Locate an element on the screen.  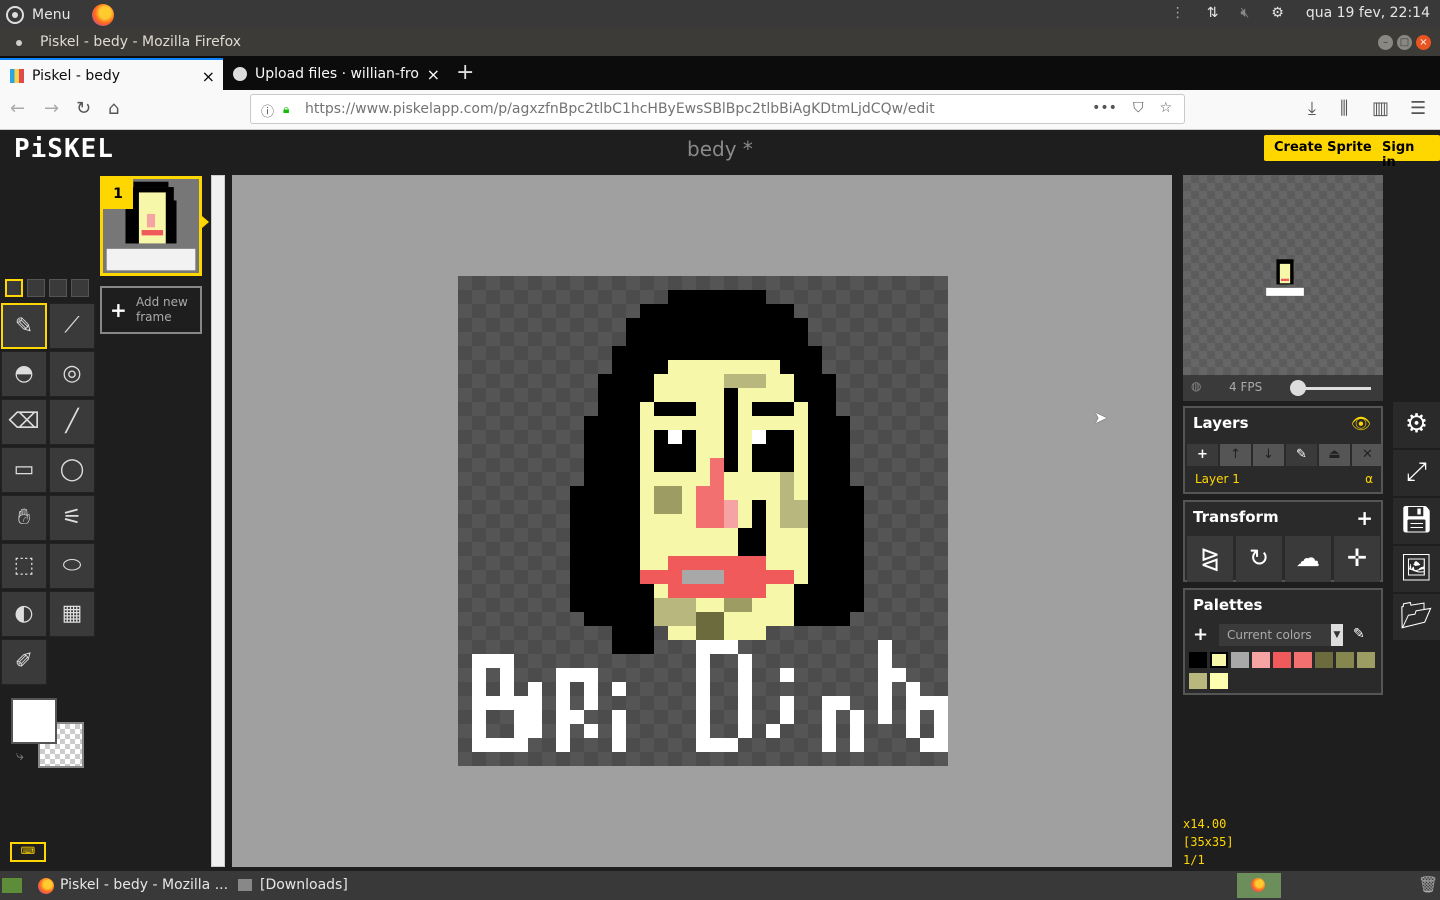
sidebar-icon: ▥ is located at coordinates (1380, 108).